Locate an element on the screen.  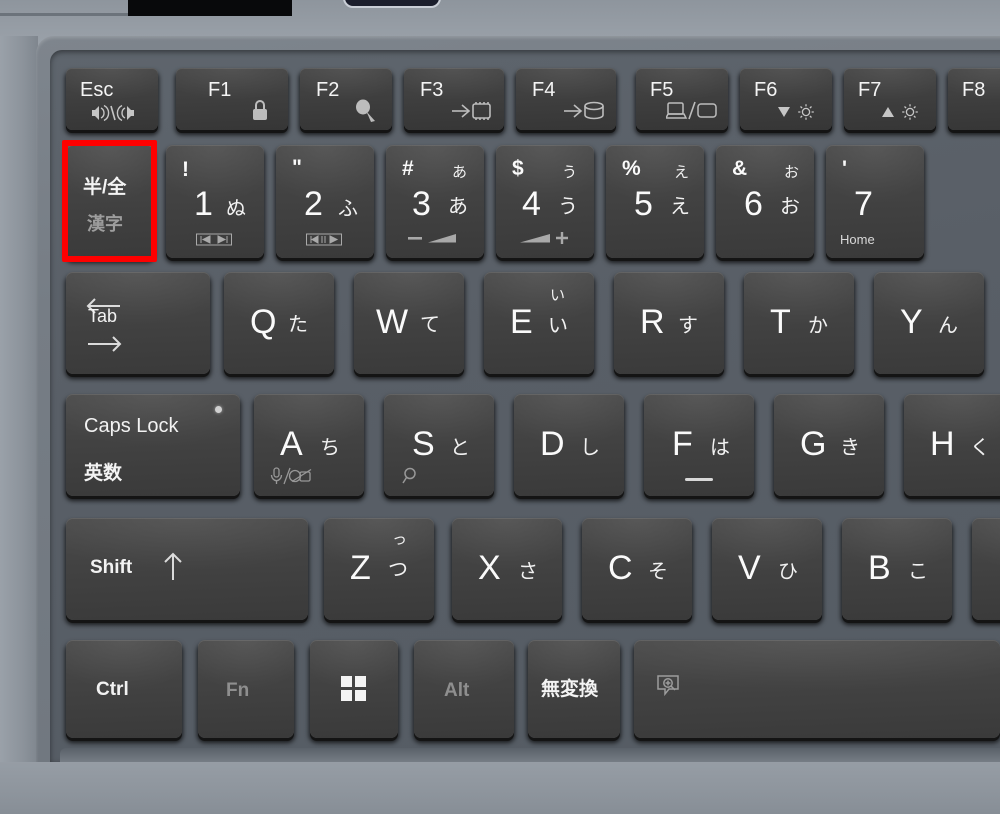
key-q: Q た is located at coordinates (279, 323).